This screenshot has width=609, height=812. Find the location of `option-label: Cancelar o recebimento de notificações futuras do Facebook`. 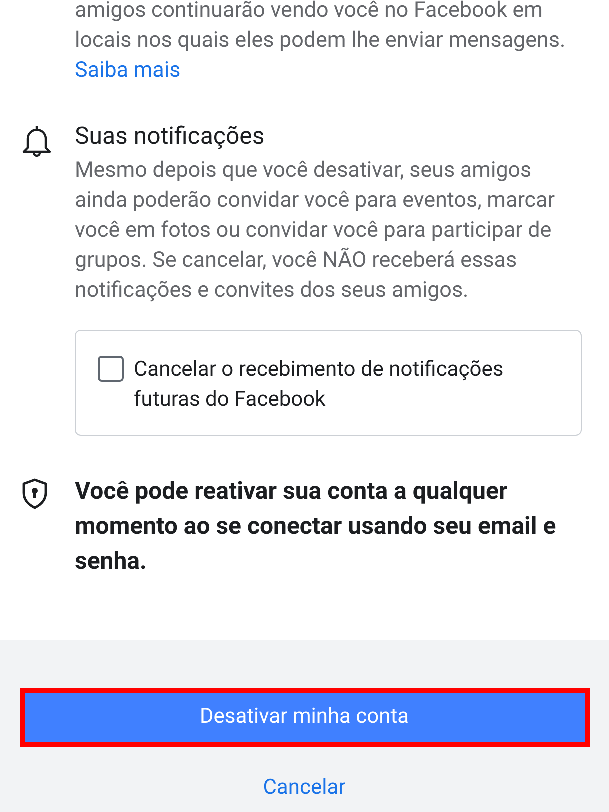

option-label: Cancelar o recebimento de notificações futuras do Facebook is located at coordinates (319, 385).